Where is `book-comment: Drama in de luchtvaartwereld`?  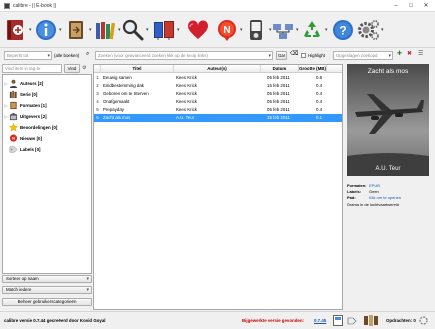 book-comment: Drama in de luchtvaartwereld is located at coordinates (373, 204).